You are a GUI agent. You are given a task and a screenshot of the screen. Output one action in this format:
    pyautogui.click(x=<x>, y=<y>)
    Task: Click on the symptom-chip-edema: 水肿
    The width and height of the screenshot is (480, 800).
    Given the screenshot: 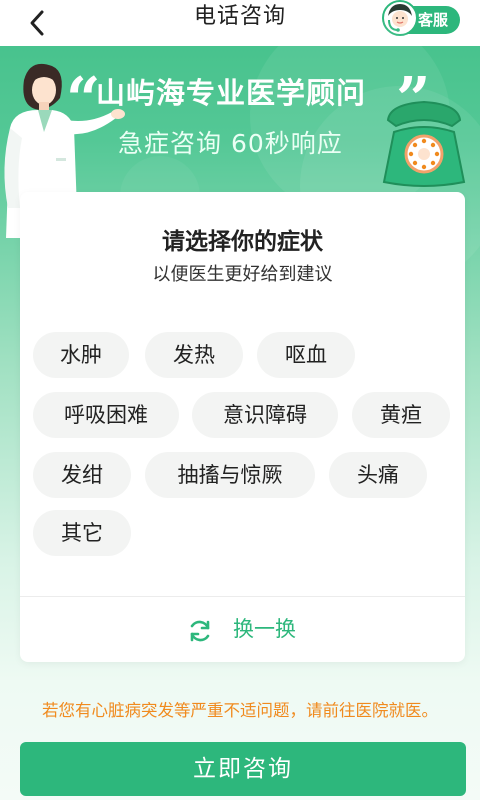 What is the action you would take?
    pyautogui.click(x=81, y=355)
    